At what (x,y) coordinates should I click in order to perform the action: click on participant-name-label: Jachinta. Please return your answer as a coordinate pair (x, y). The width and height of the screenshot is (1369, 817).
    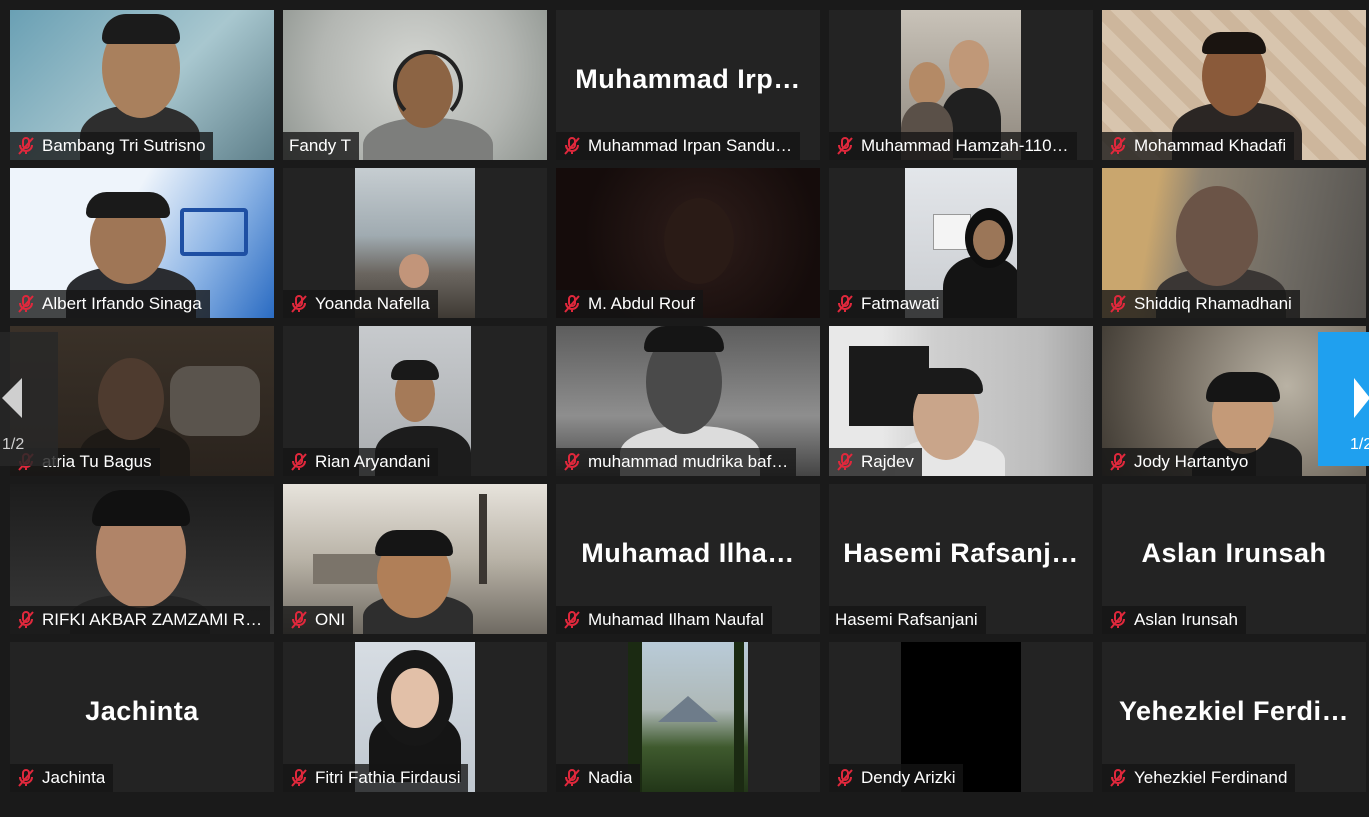
    Looking at the image, I should click on (62, 778).